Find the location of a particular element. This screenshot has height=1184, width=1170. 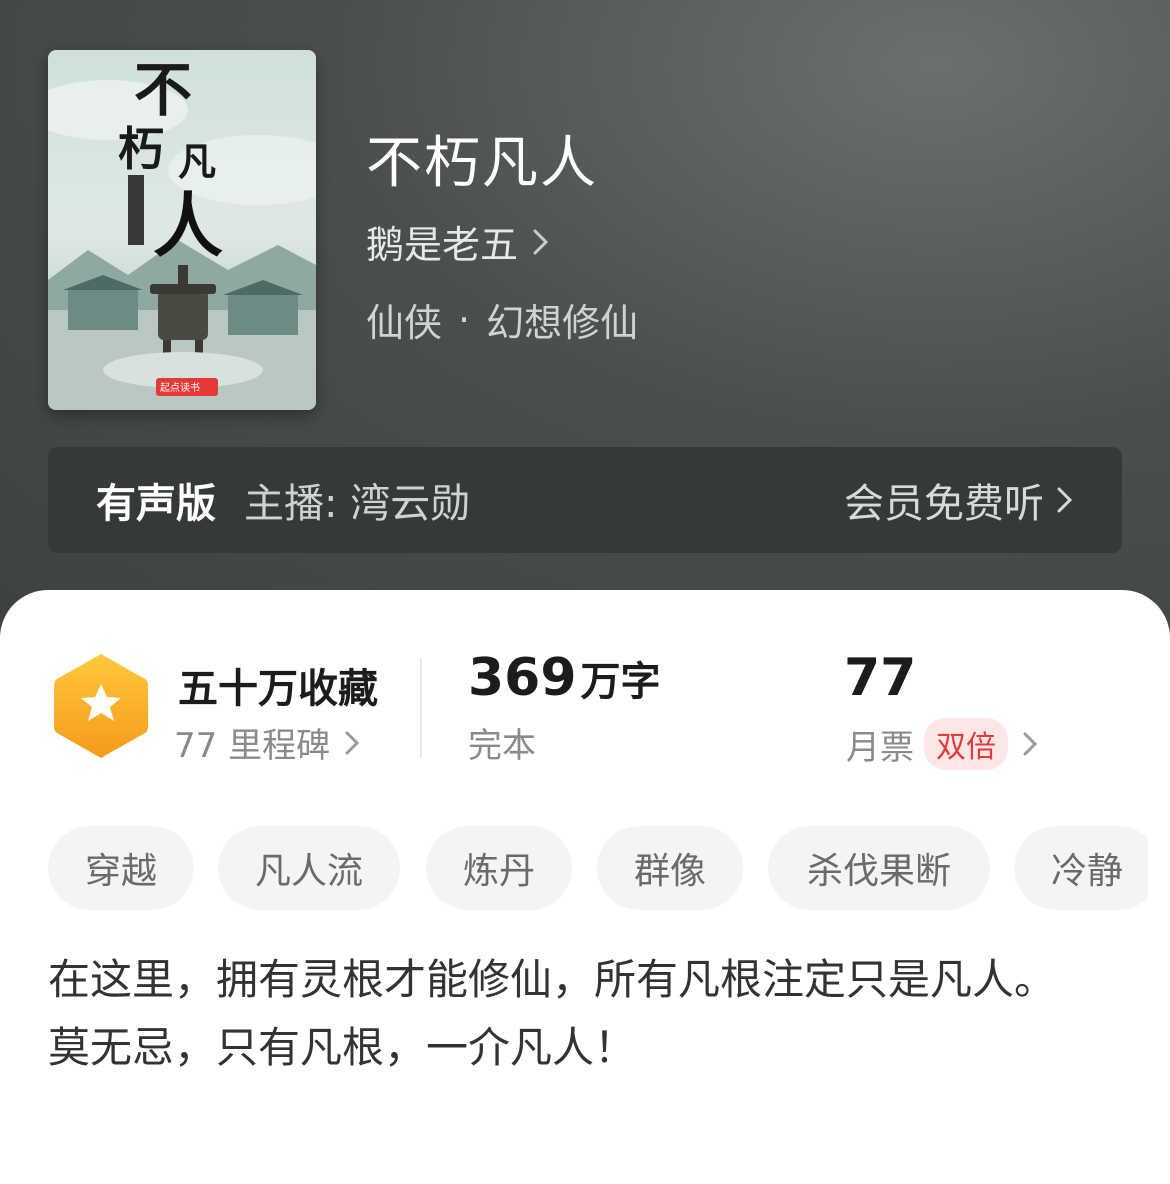

genre-secondary: 幻想修仙 is located at coordinates (562, 323).